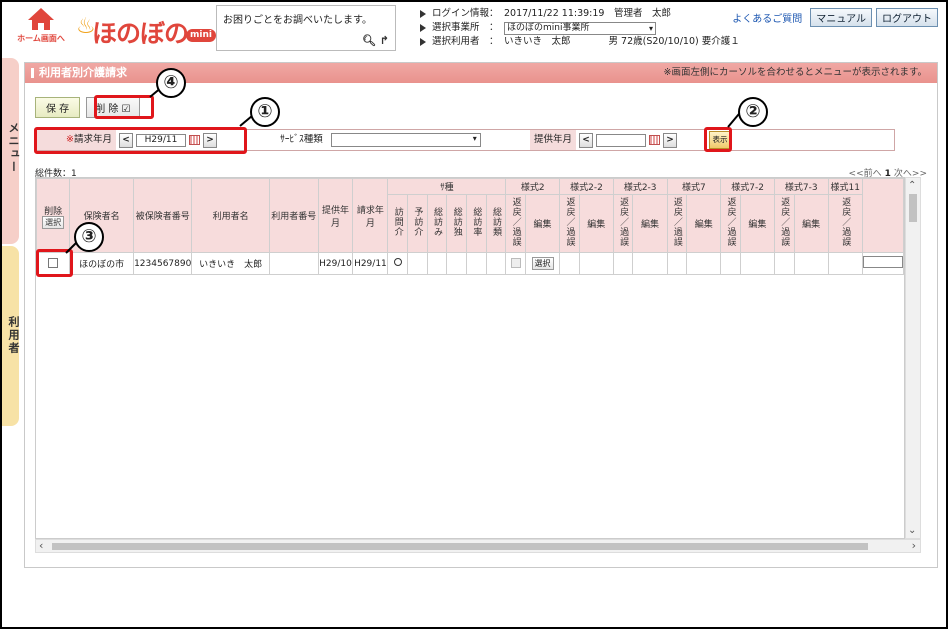 The height and width of the screenshot is (629, 948). What do you see at coordinates (882, 215) in the screenshot?
I see `col-extra` at bounding box center [882, 215].